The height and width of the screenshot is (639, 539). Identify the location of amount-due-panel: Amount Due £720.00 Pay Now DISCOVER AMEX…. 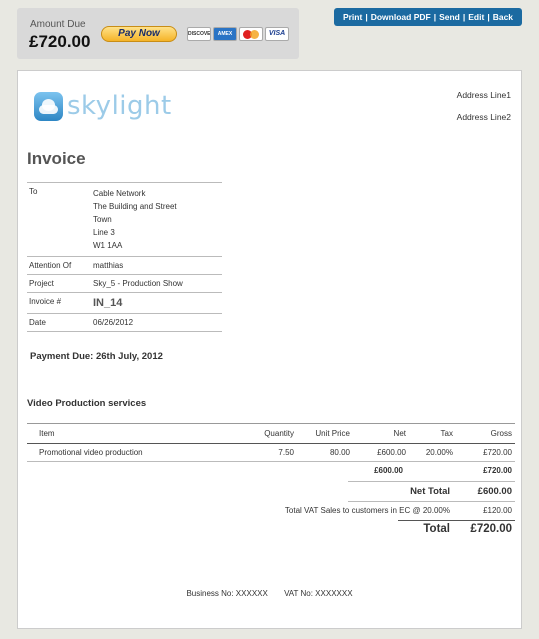
(158, 33).